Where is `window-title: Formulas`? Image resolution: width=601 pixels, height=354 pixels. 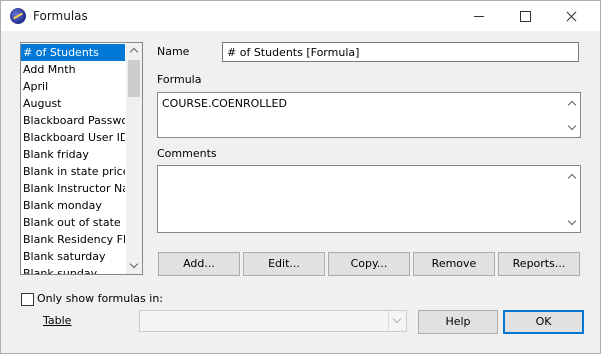
window-title: Formulas is located at coordinates (60, 16).